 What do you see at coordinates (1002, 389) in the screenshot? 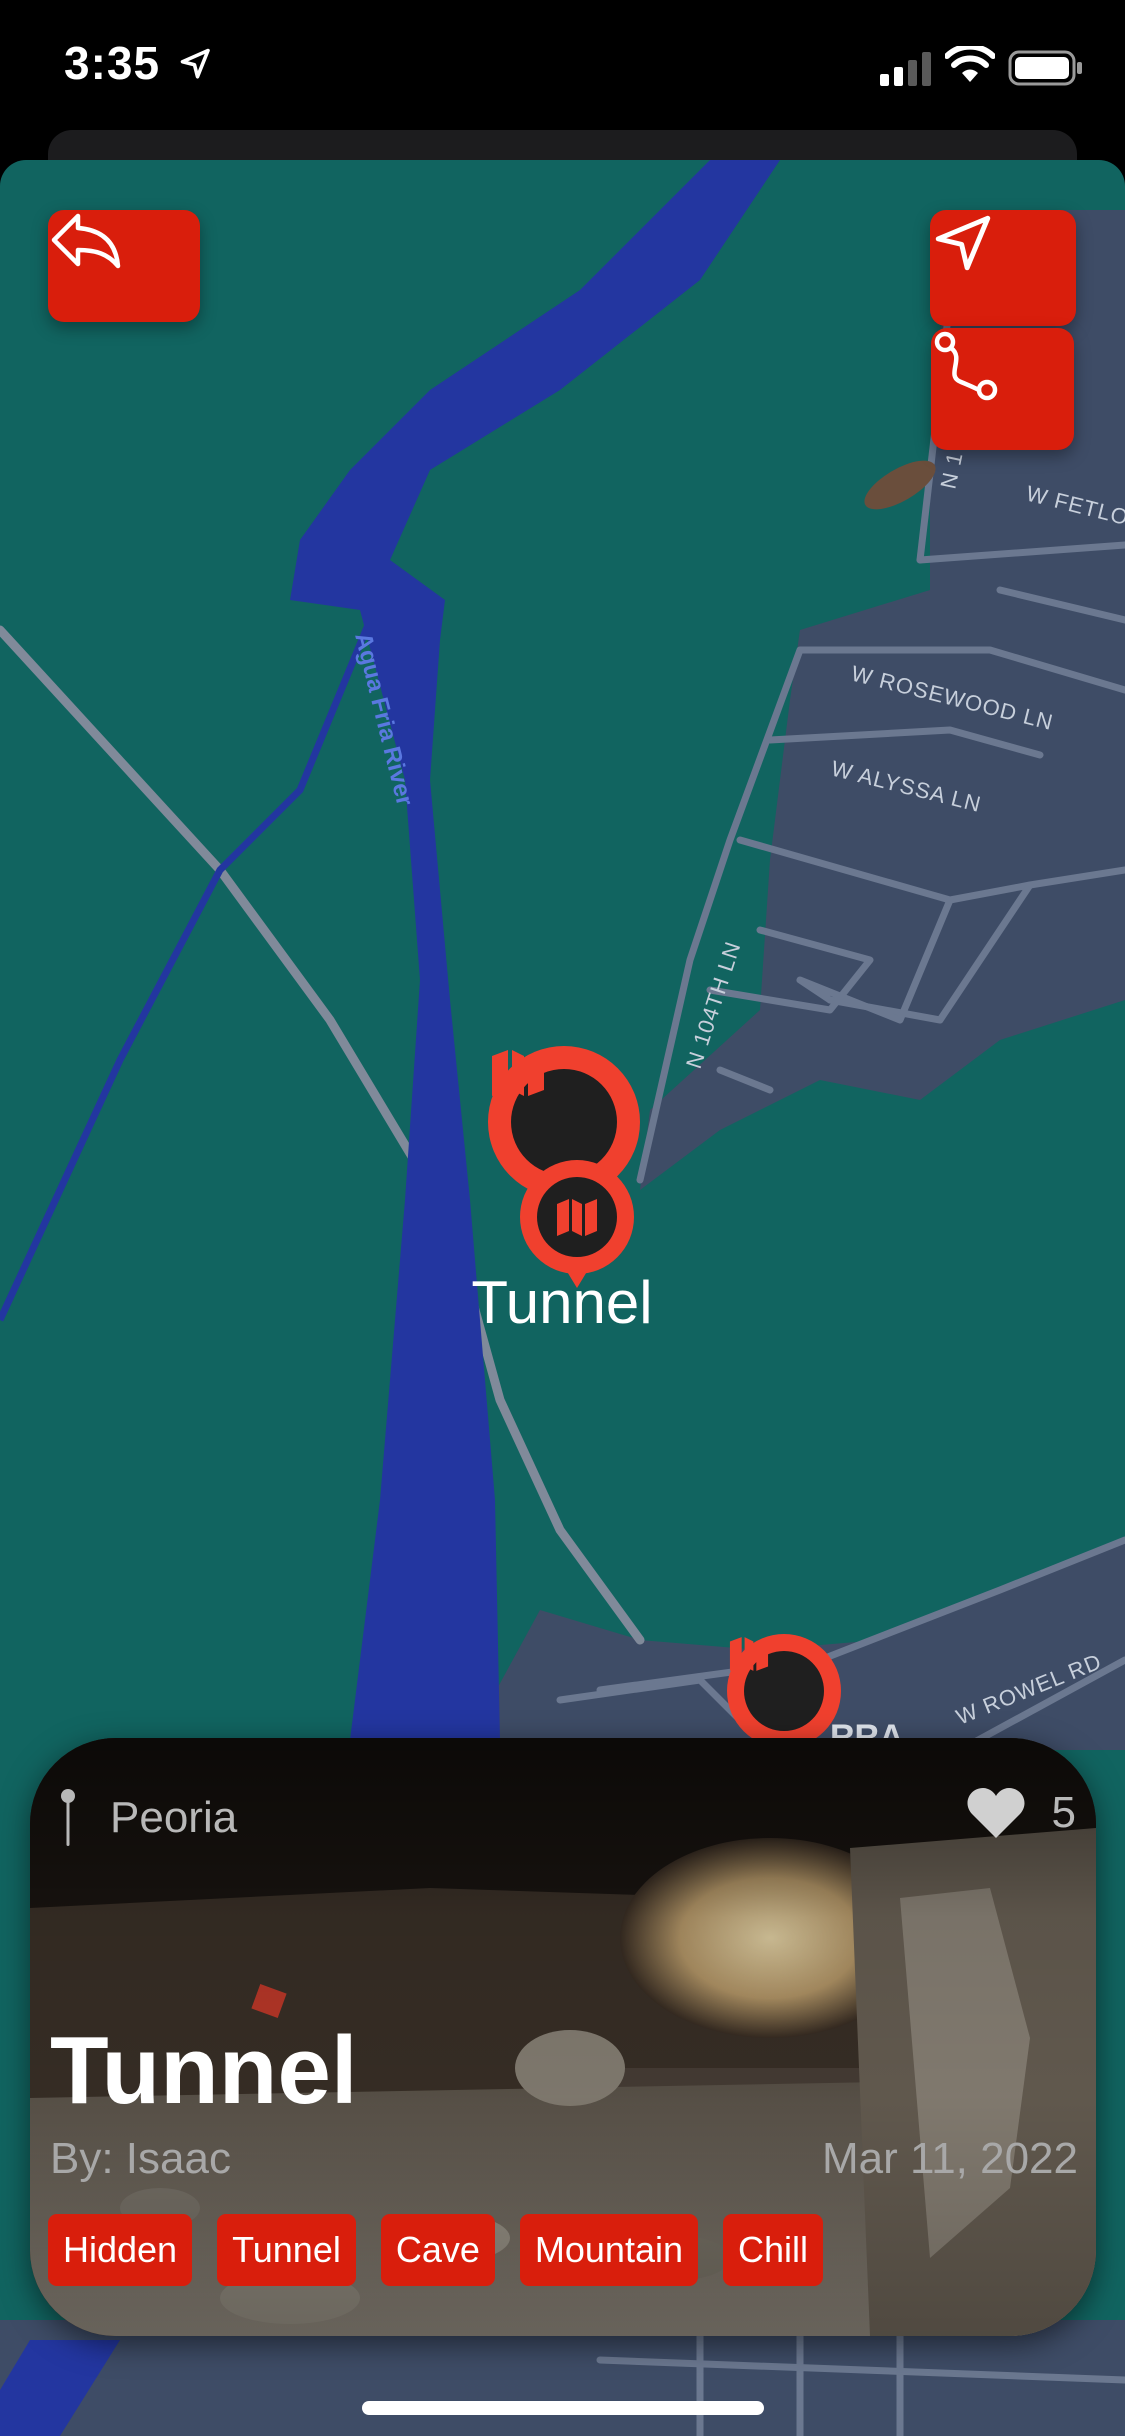
I see `route-button` at bounding box center [1002, 389].